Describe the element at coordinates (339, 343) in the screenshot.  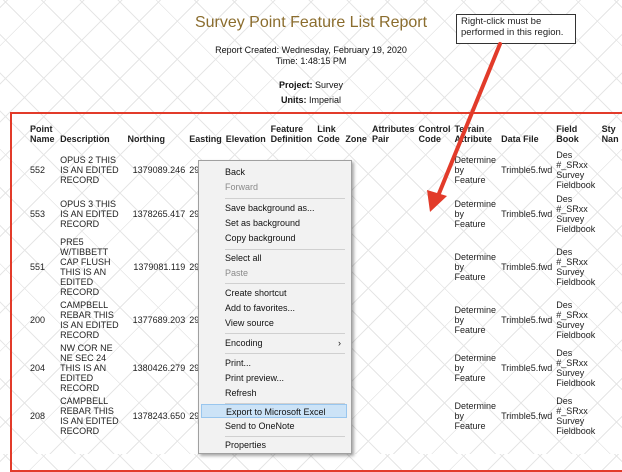
I see `chevron-right-icon: ›` at that location.